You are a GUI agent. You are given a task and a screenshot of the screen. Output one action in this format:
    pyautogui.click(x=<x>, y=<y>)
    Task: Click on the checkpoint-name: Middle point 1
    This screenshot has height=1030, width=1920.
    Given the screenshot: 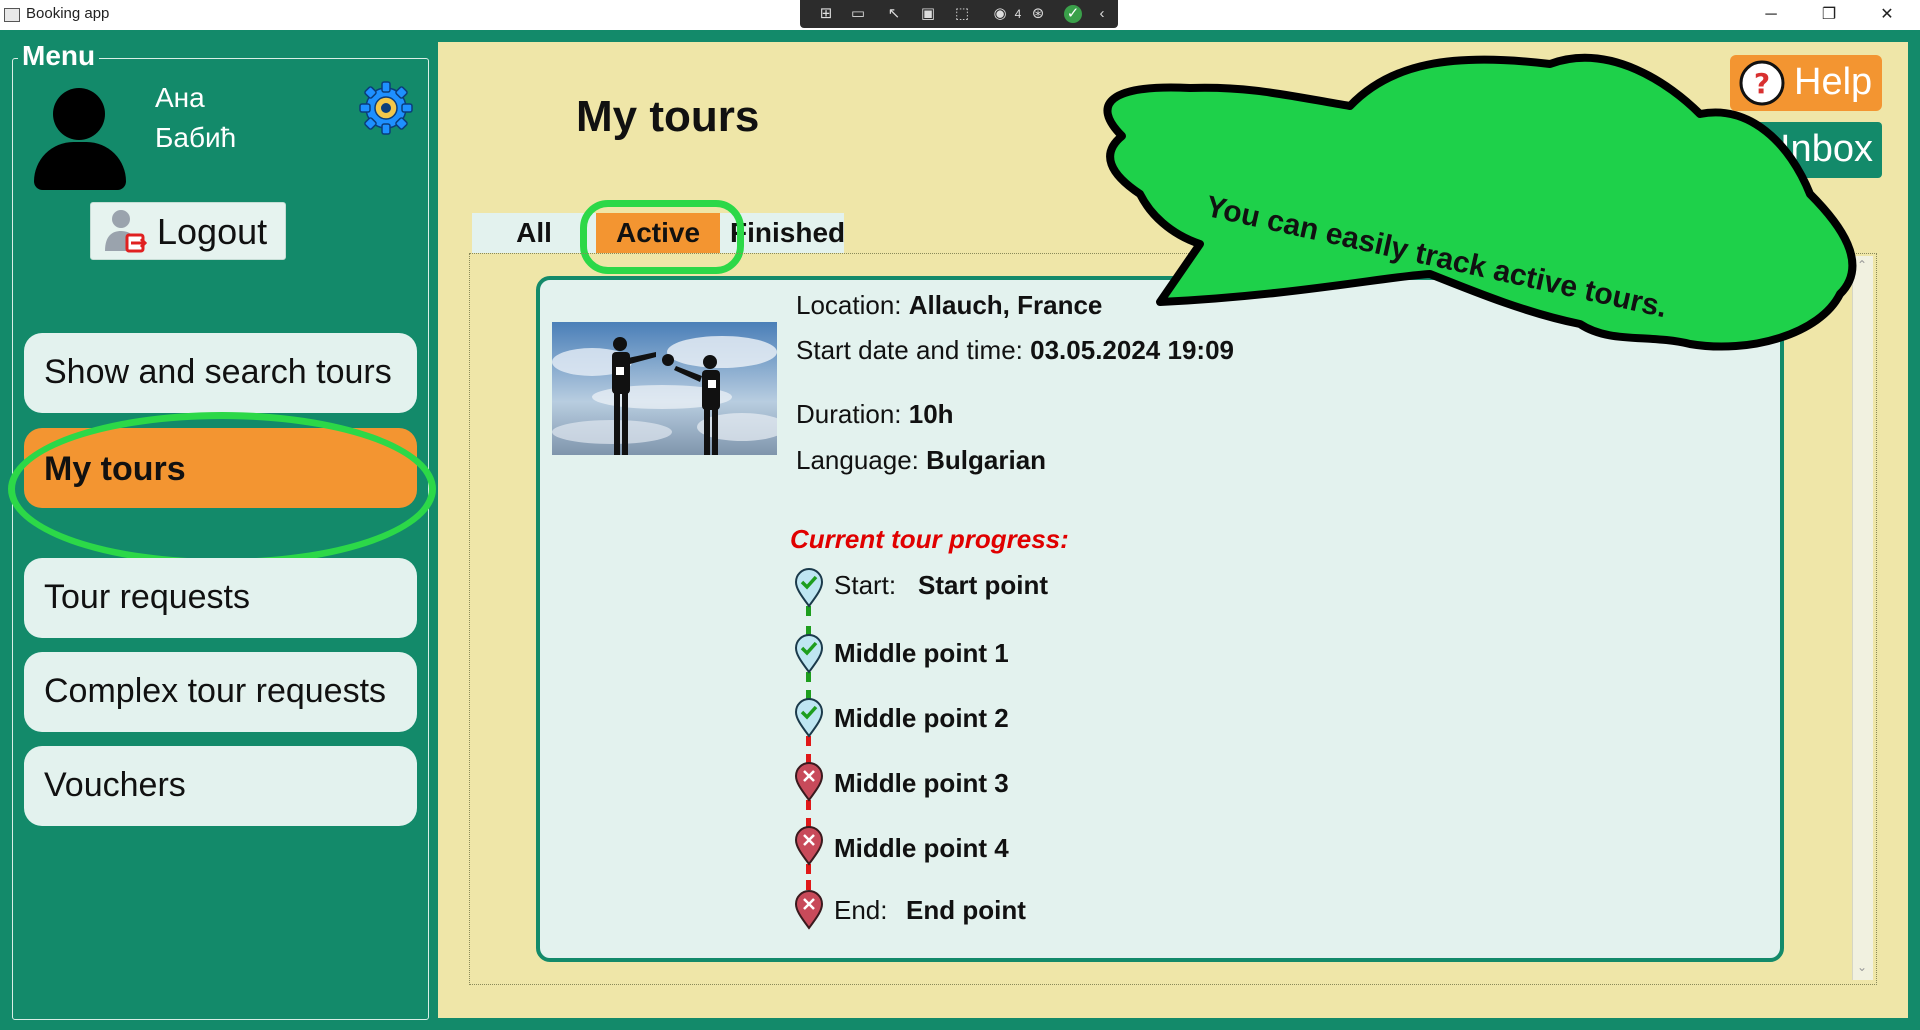 What is the action you would take?
    pyautogui.click(x=921, y=653)
    